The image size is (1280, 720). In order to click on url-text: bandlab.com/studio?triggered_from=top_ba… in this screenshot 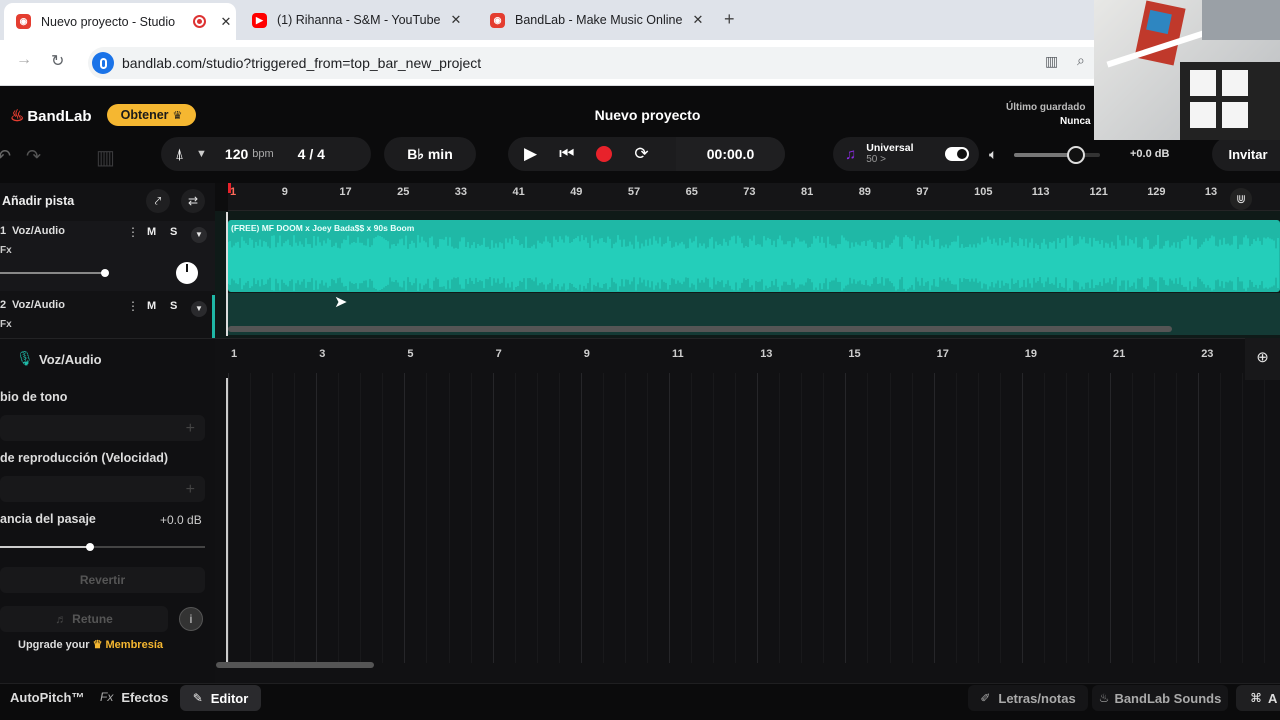, I will do `click(301, 63)`.